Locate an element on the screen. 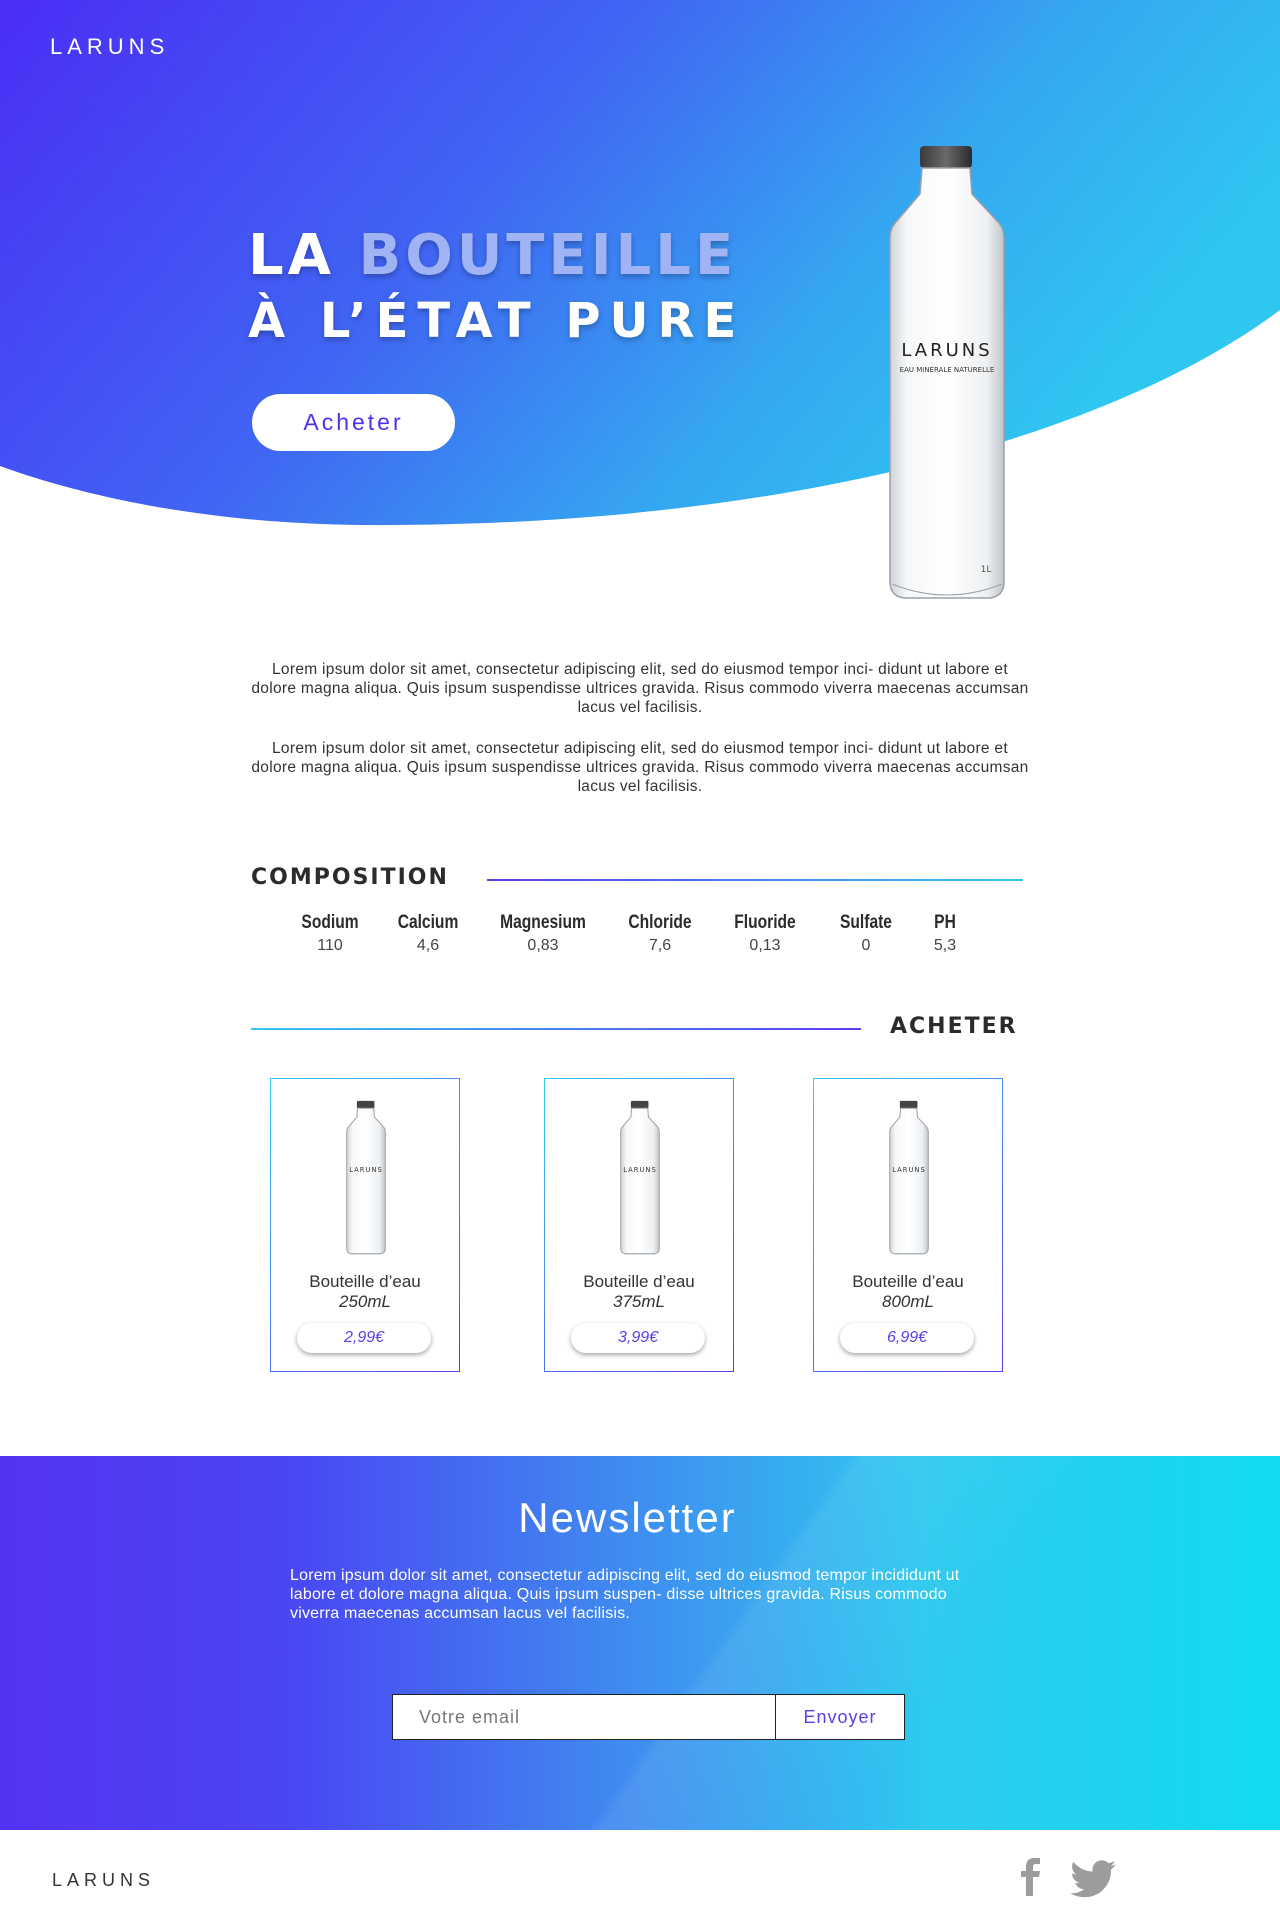 The height and width of the screenshot is (1929, 1280). hero-title-highlight: BOUTEILLE is located at coordinates (548, 255).